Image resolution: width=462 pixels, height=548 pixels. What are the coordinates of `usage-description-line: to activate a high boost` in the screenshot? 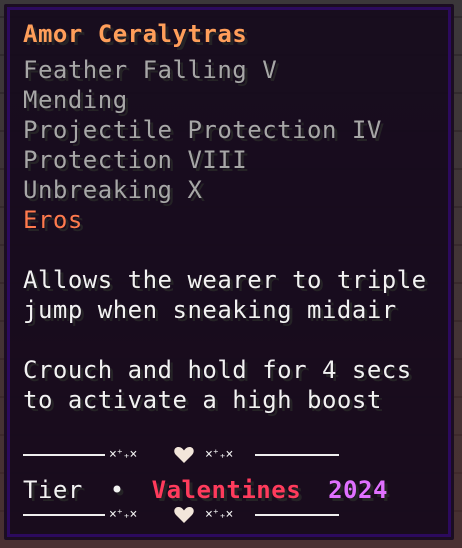 It's located at (202, 400).